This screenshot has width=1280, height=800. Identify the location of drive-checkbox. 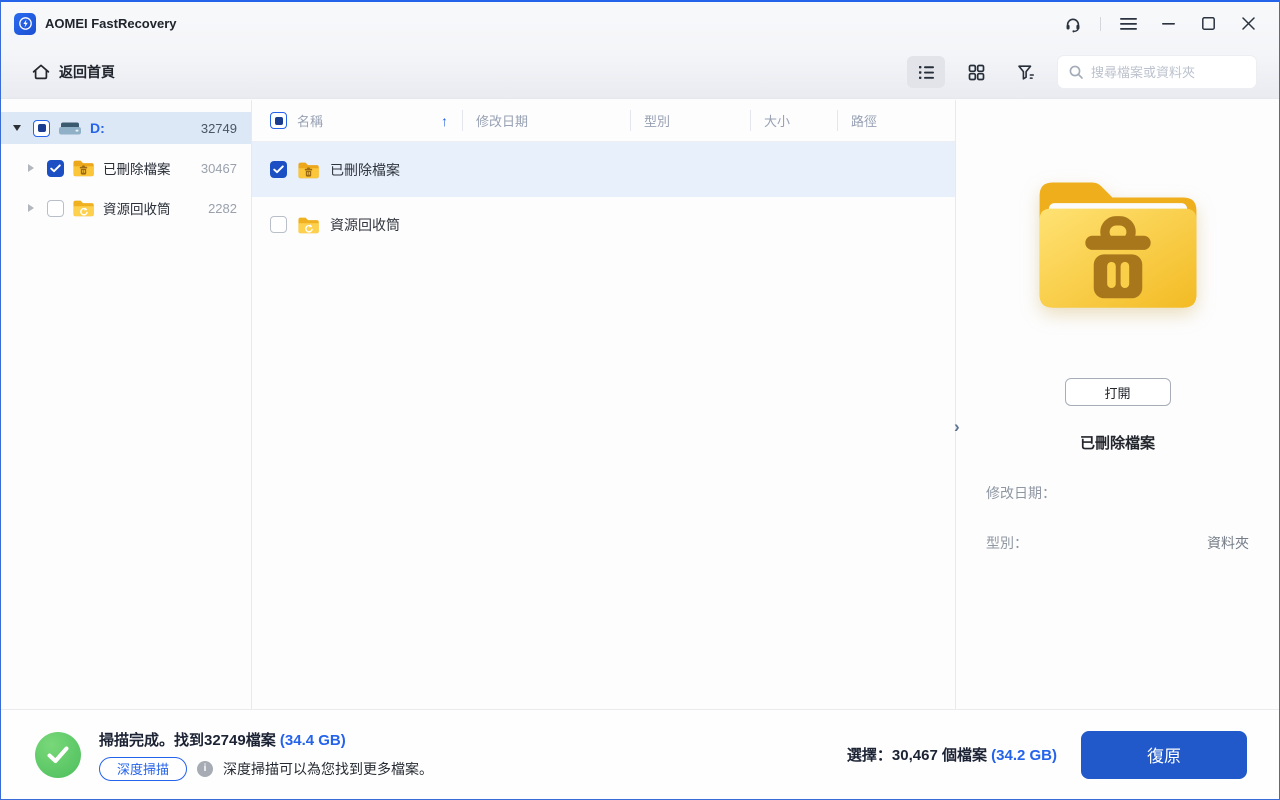
(41, 128).